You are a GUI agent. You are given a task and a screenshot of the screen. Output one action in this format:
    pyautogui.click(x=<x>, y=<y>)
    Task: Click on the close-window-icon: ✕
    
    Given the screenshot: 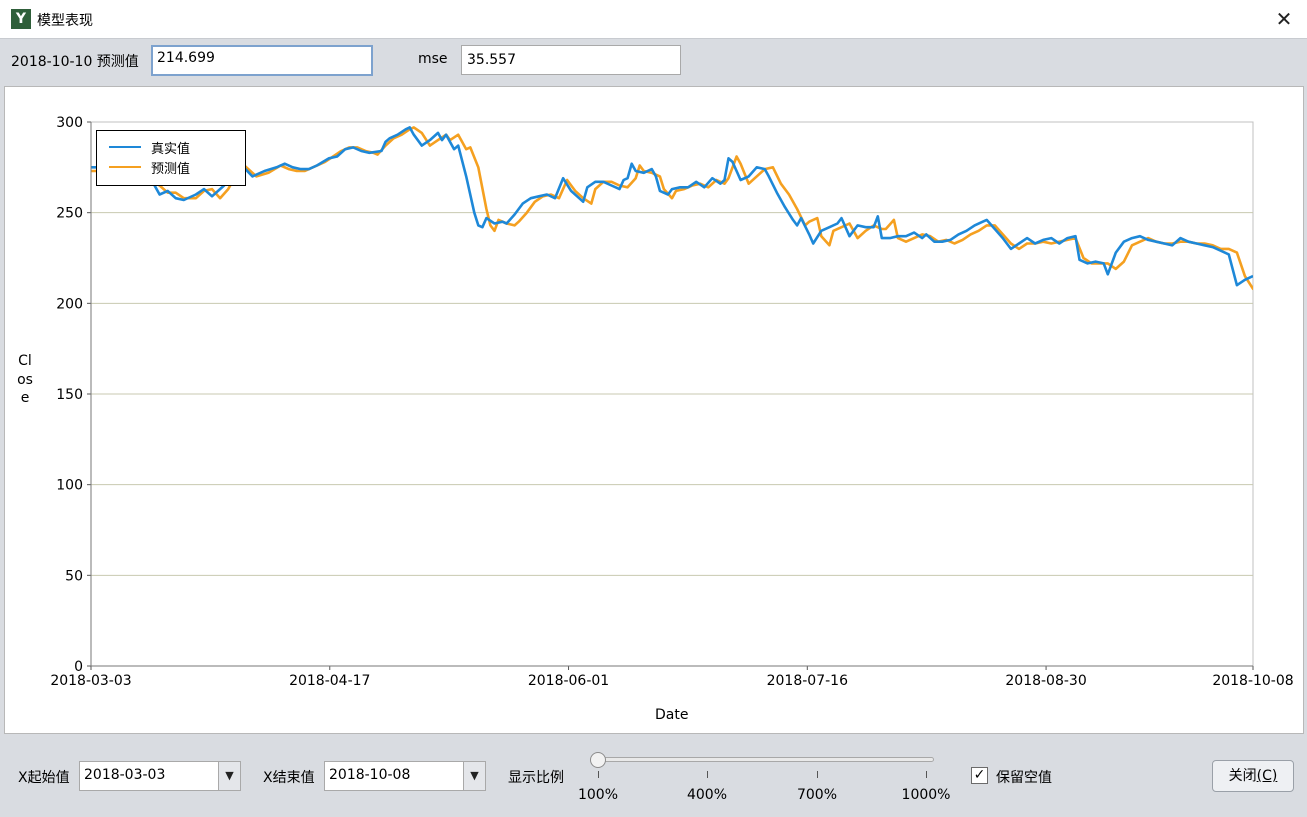 What is the action you would take?
    pyautogui.click(x=1284, y=19)
    